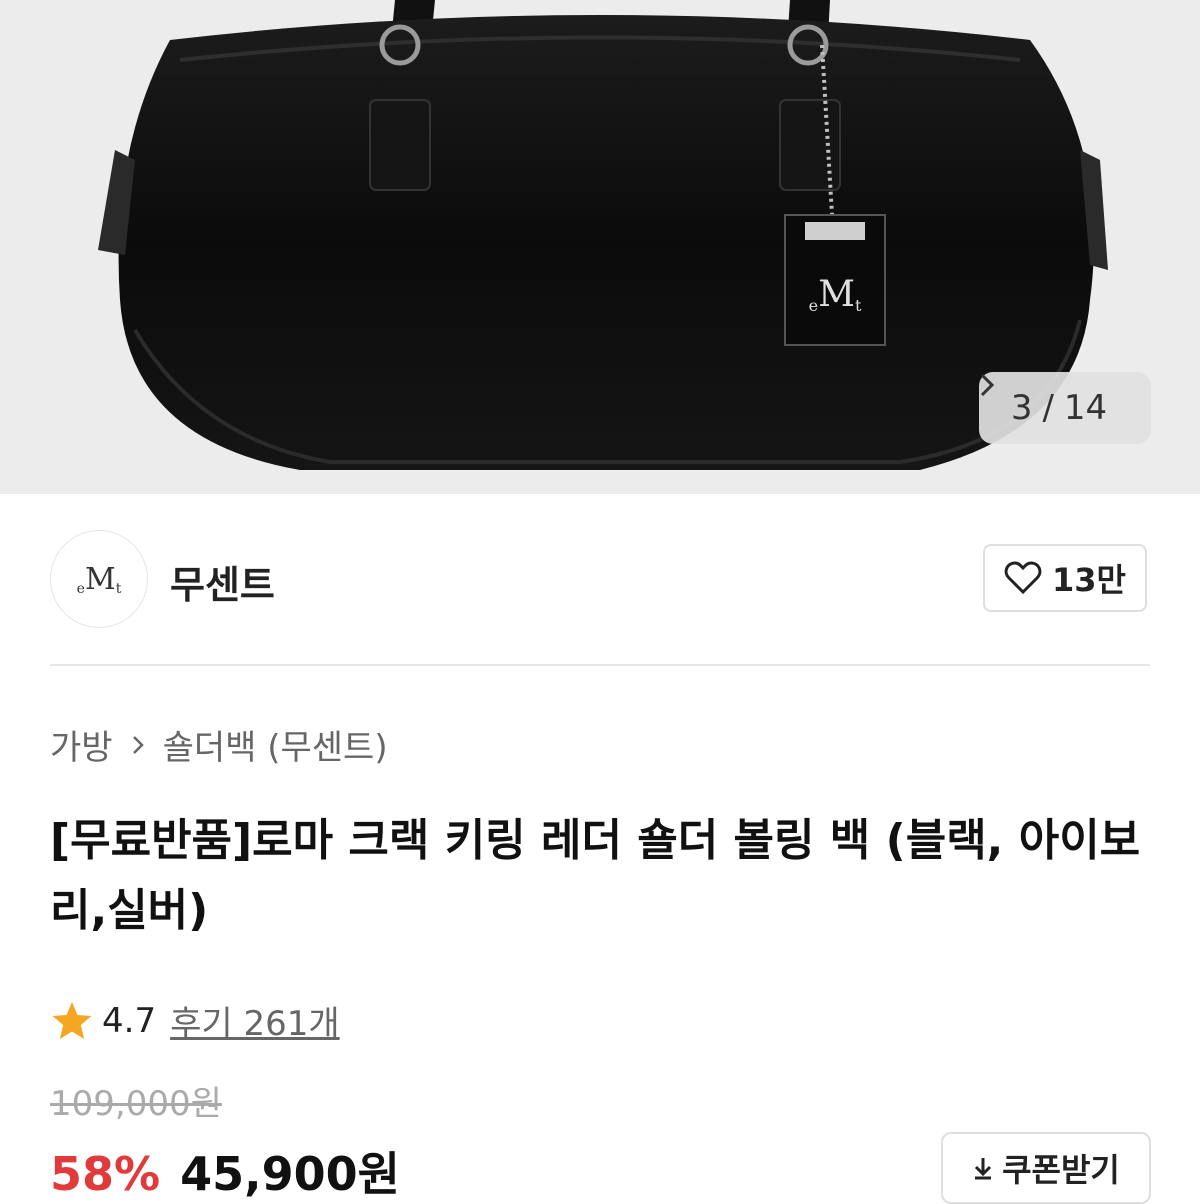  I want to click on breadcrumb: 가방 숄더백 (무센트), so click(219, 744).